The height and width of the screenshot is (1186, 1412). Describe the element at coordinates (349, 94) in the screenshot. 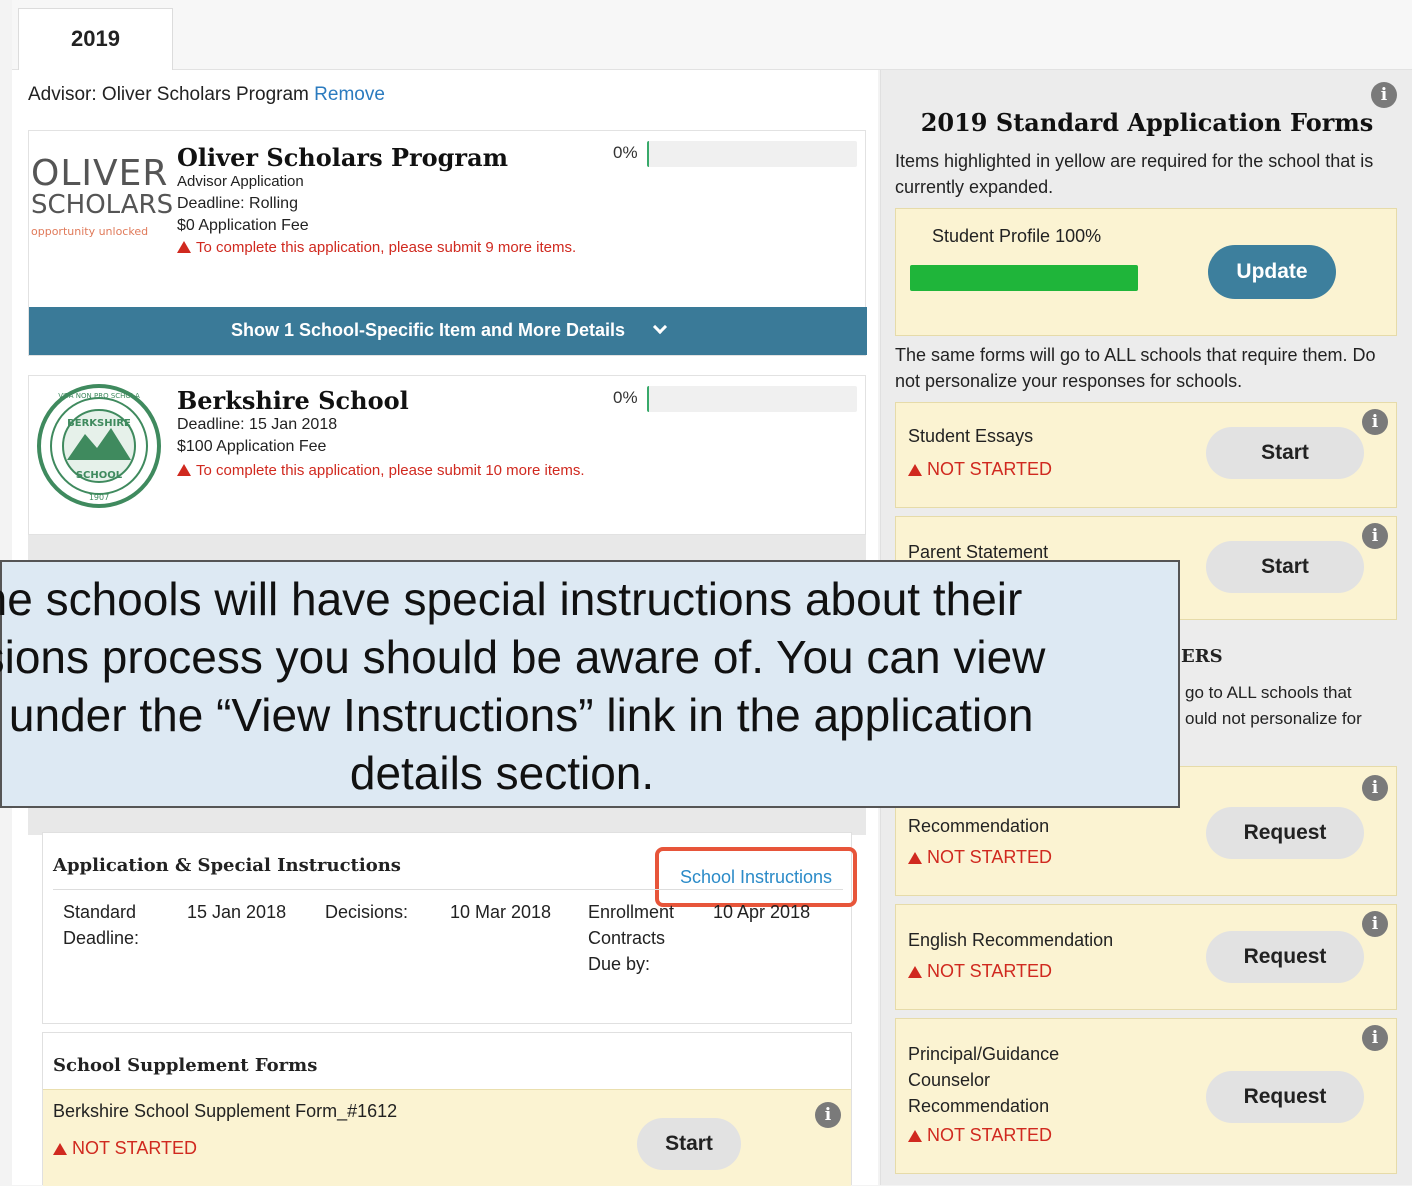

I see `remove-advisor-link: Remove` at that location.